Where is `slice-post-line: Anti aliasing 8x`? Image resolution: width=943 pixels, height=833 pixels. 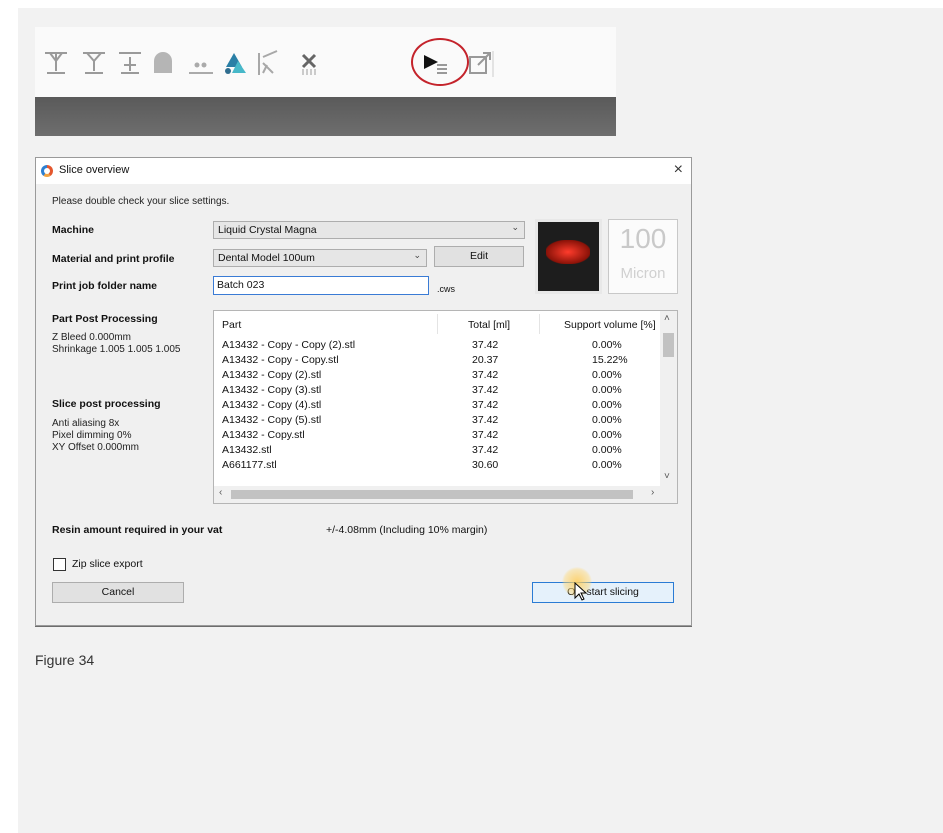 slice-post-line: Anti aliasing 8x is located at coordinates (86, 423).